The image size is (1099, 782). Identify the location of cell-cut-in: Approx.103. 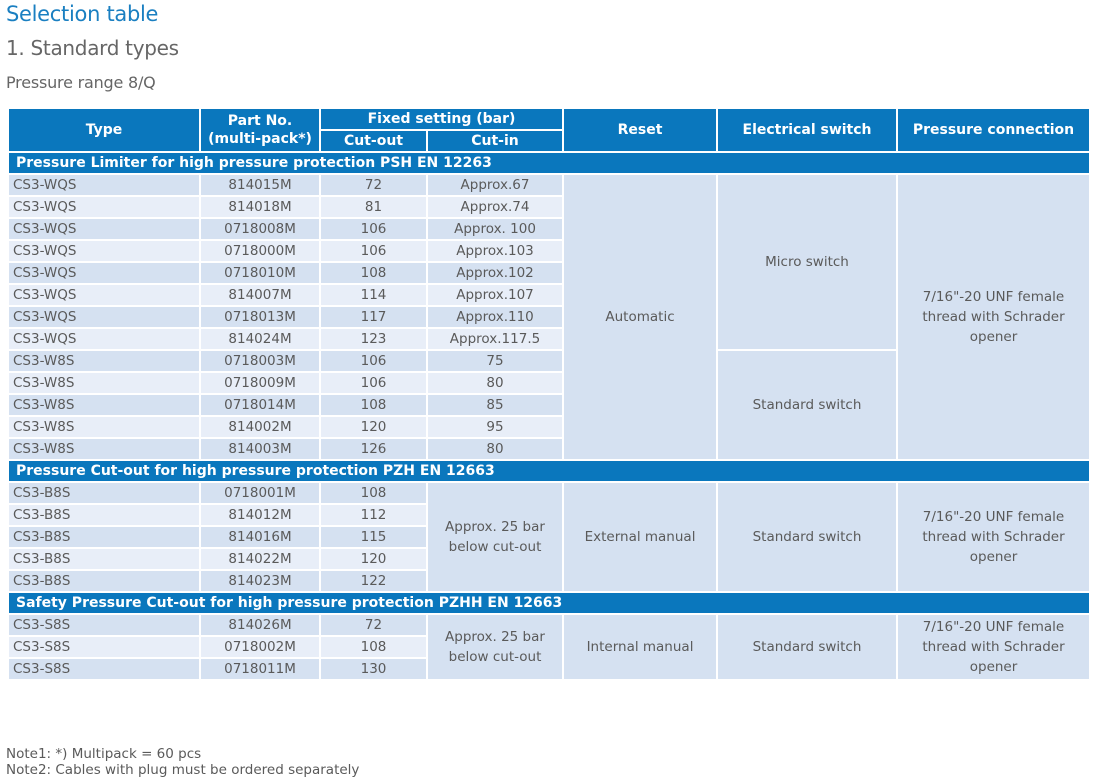
(495, 251).